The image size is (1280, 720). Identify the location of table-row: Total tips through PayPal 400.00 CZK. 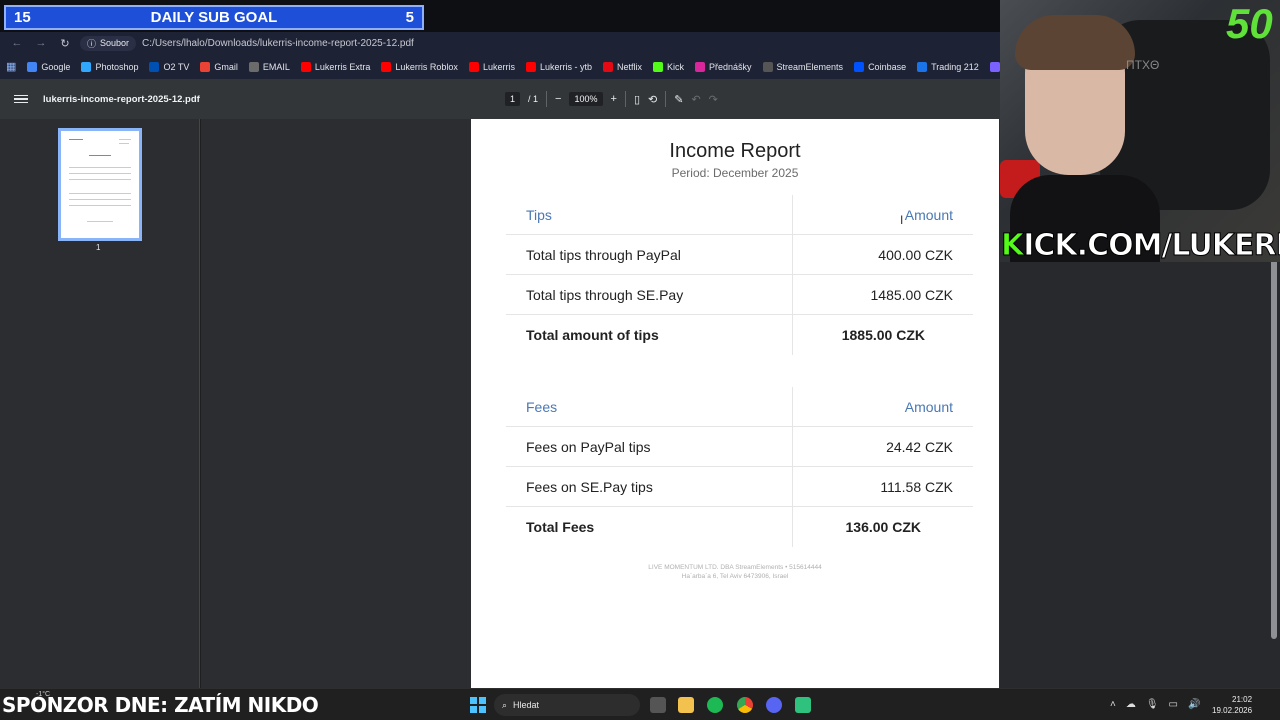
(739, 255).